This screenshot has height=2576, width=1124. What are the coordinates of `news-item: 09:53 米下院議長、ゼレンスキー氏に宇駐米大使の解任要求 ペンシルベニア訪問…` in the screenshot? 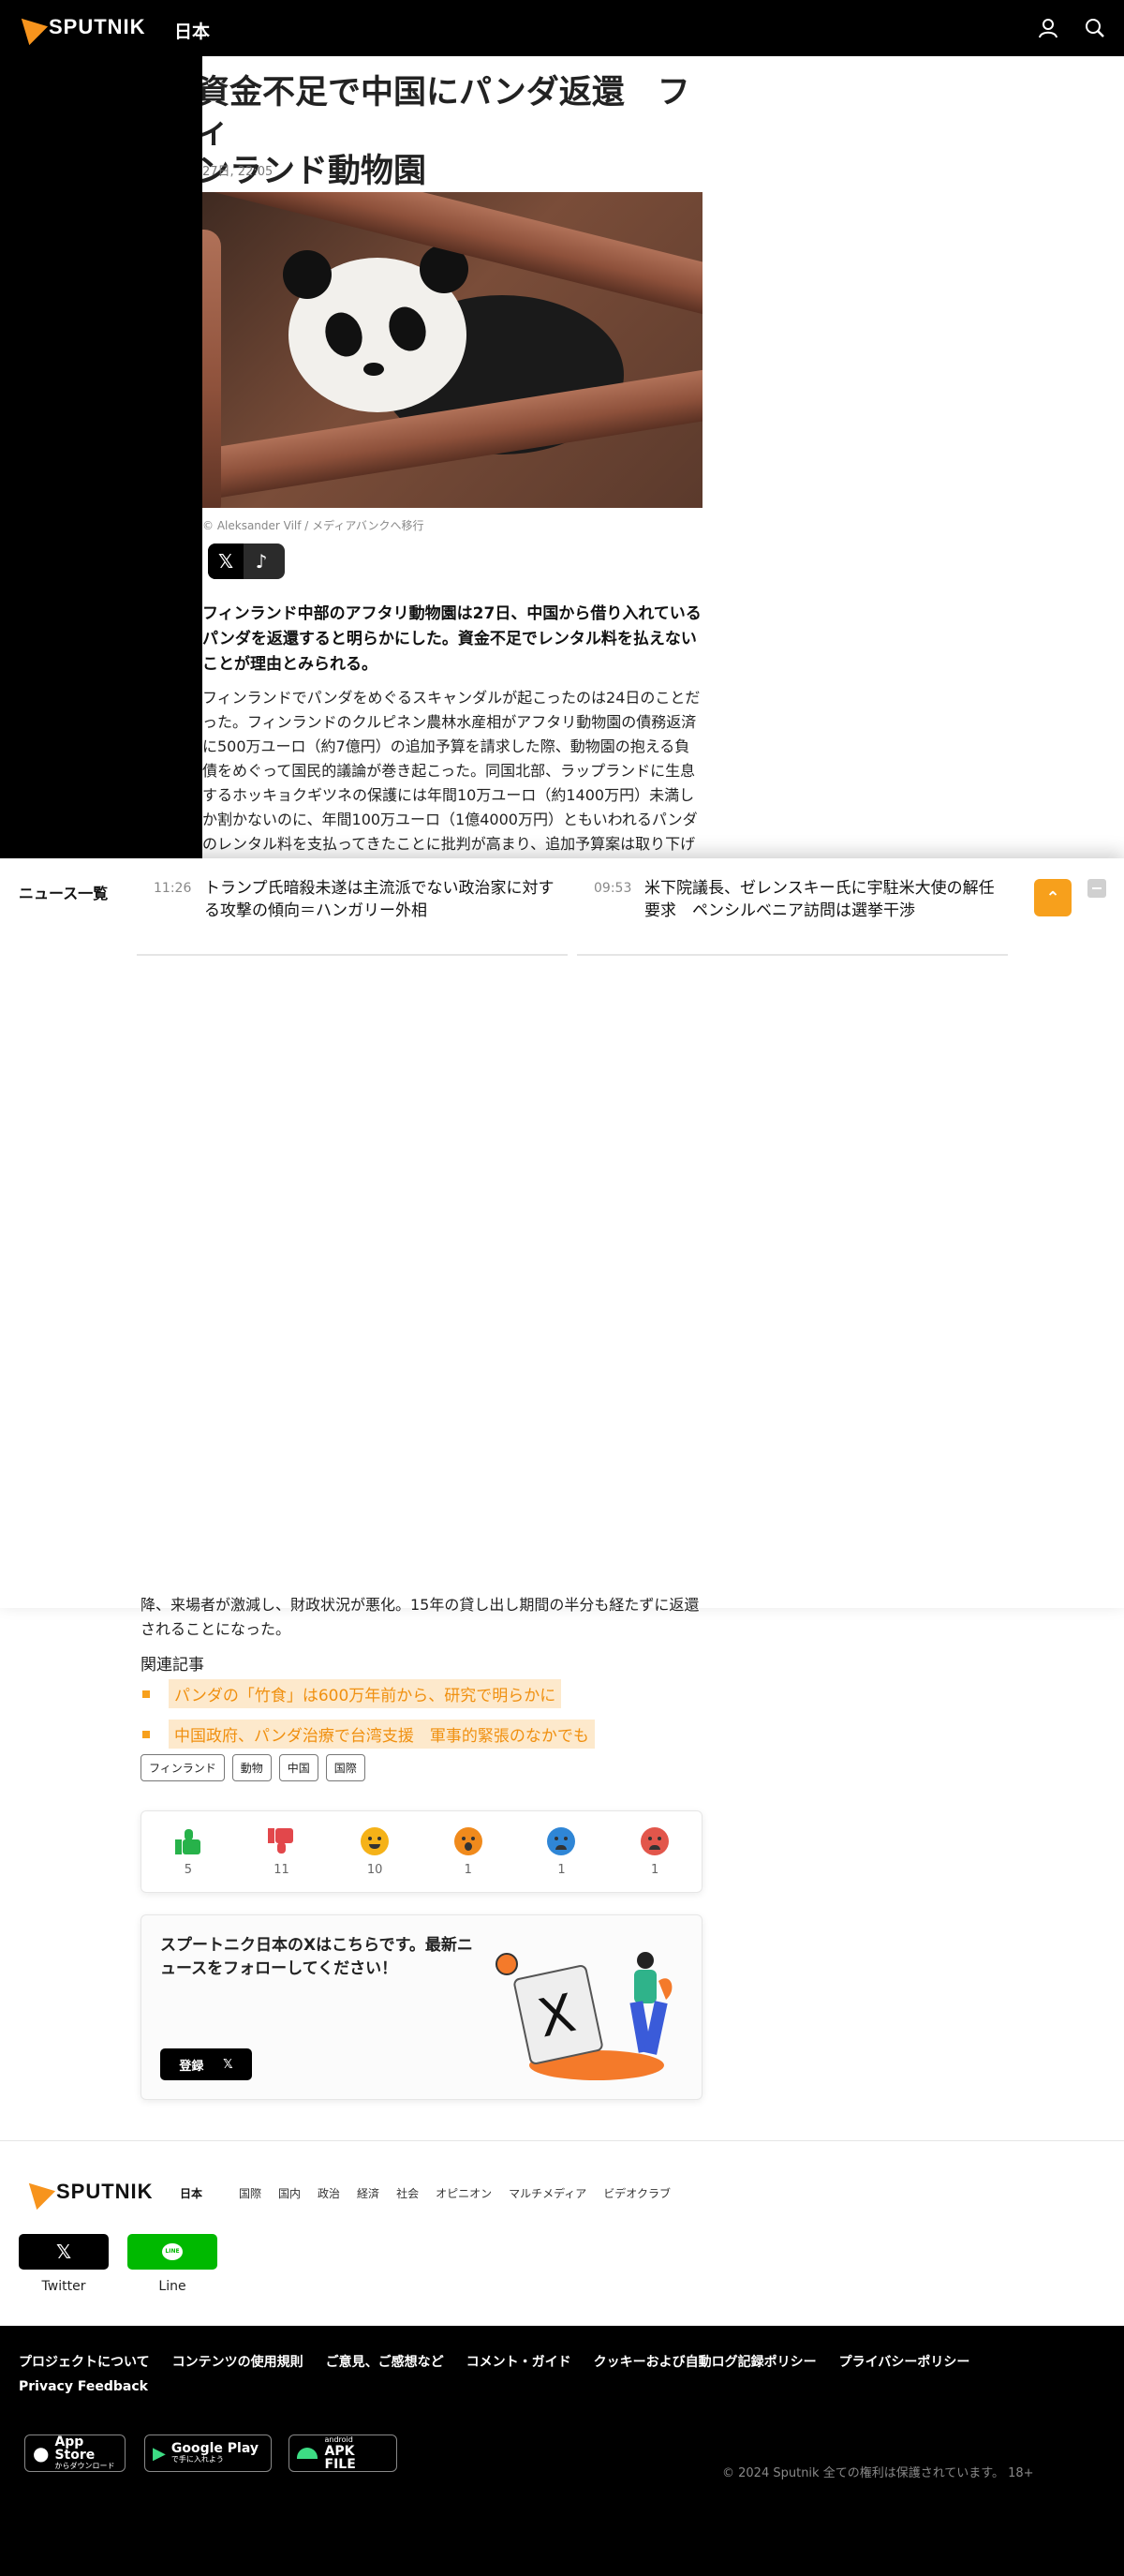 It's located at (792, 916).